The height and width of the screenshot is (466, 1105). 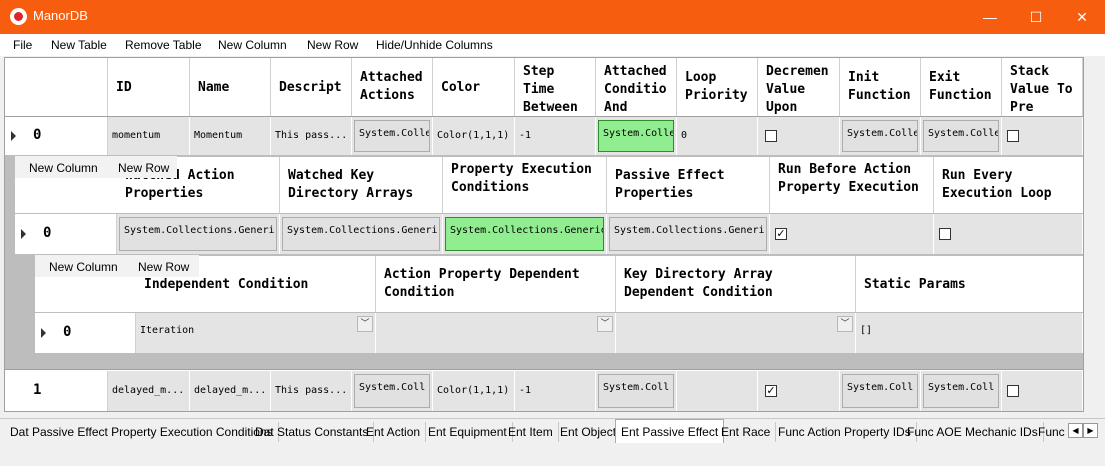 What do you see at coordinates (79, 45) in the screenshot?
I see `menu-new-table: New Table` at bounding box center [79, 45].